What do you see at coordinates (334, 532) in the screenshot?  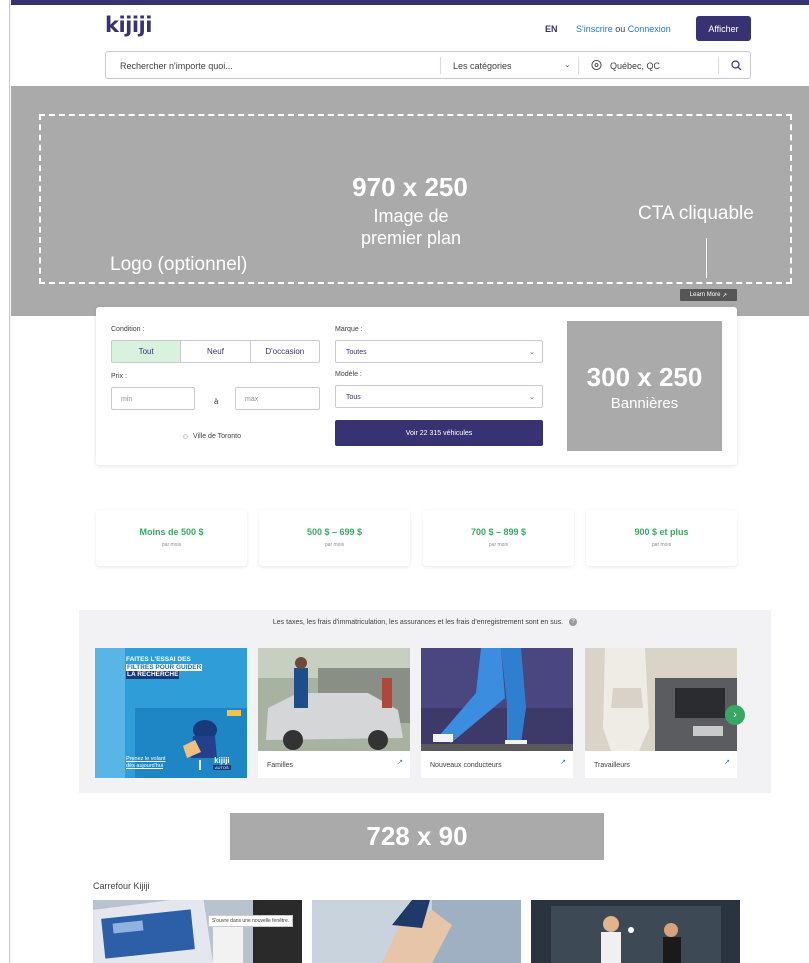 I see `price-range-label: 500 $ – 699 $` at bounding box center [334, 532].